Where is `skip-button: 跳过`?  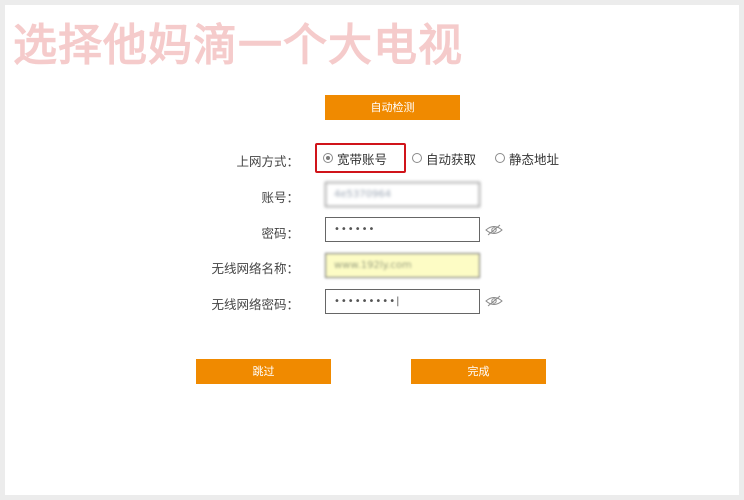 skip-button: 跳过 is located at coordinates (263, 371).